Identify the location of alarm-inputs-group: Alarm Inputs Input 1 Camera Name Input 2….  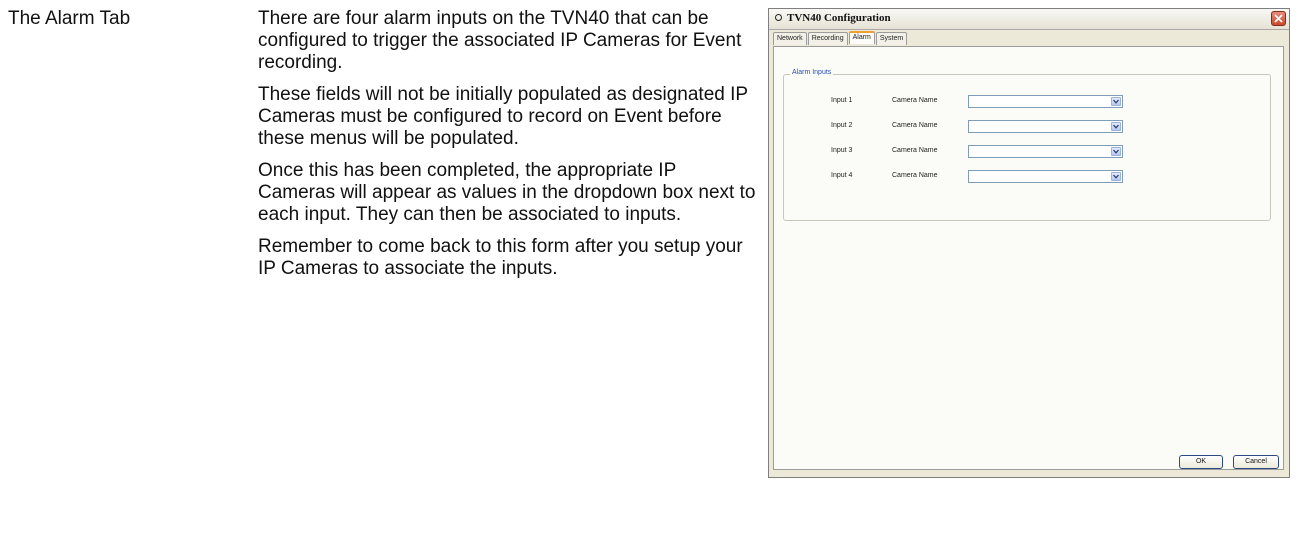
(1027, 145).